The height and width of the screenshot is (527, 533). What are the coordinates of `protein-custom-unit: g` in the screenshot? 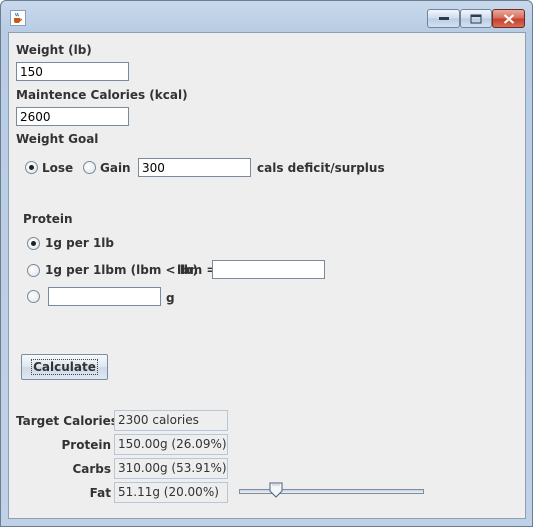 It's located at (170, 298).